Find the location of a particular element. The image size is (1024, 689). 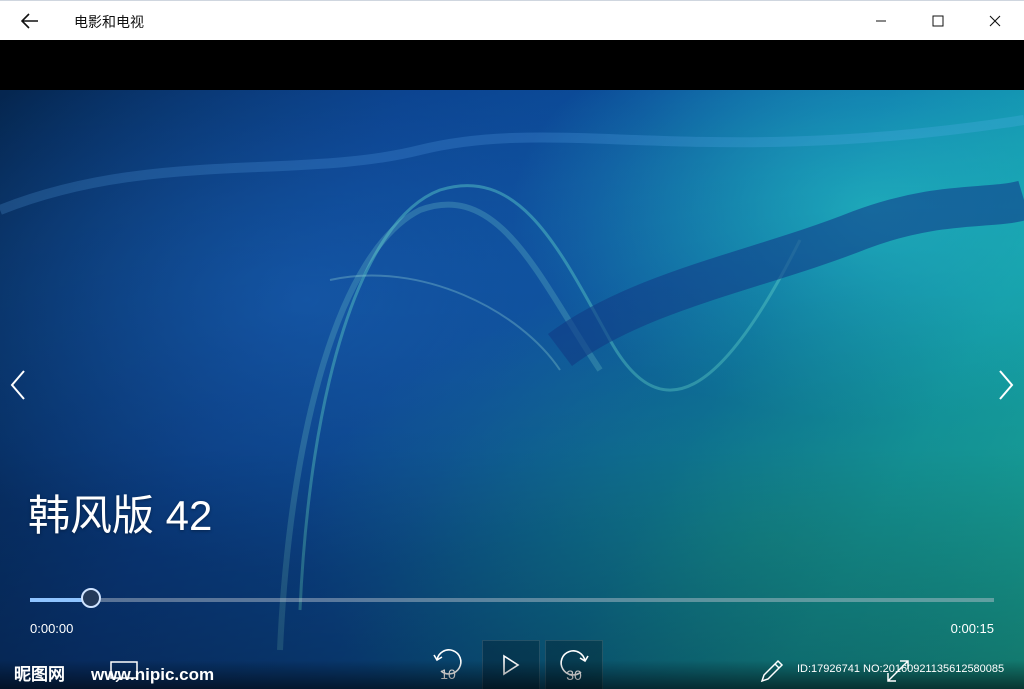

close-button is located at coordinates (995, 21).